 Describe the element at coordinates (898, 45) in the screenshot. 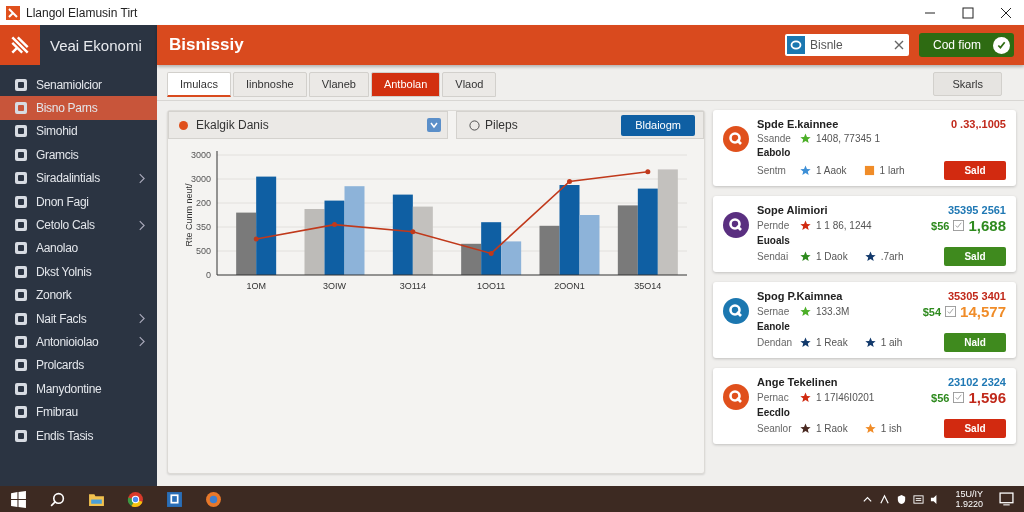

I see `clear-icon` at that location.